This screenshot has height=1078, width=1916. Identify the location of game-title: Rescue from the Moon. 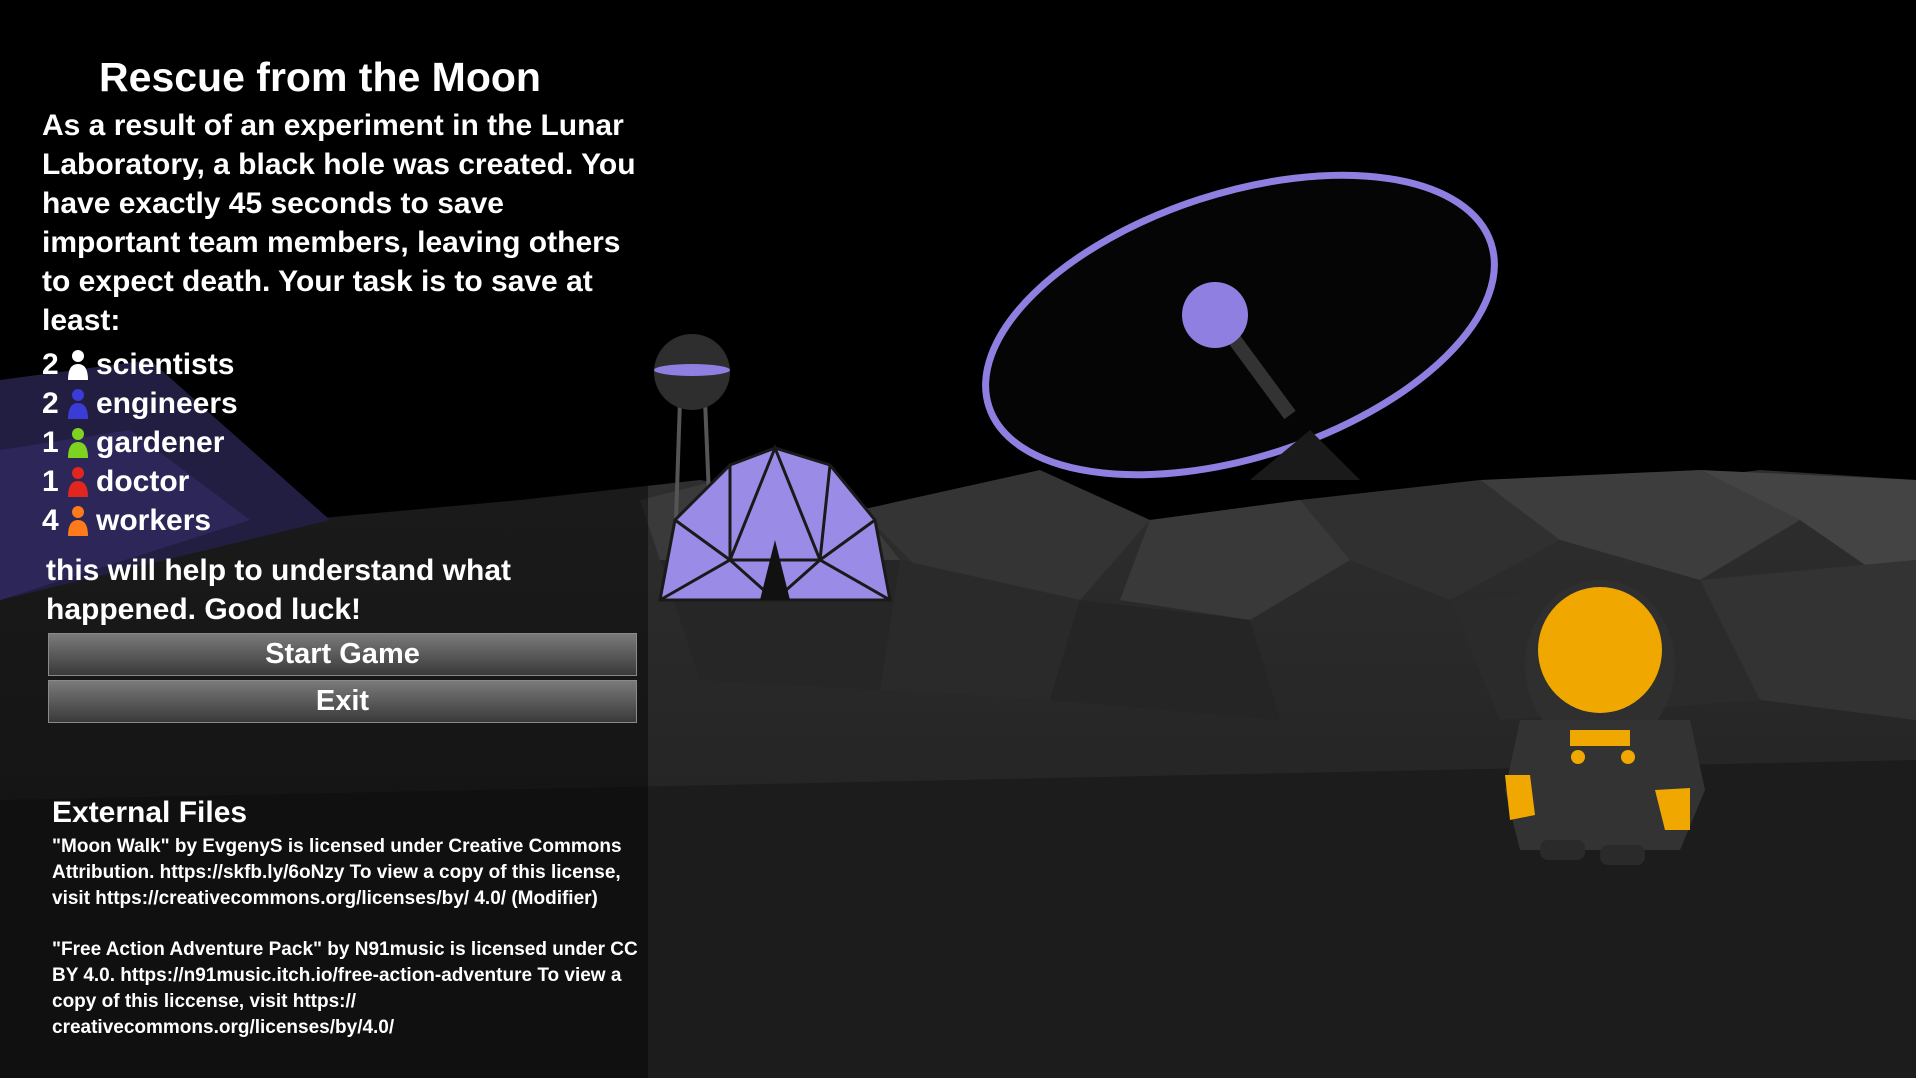
(320, 77).